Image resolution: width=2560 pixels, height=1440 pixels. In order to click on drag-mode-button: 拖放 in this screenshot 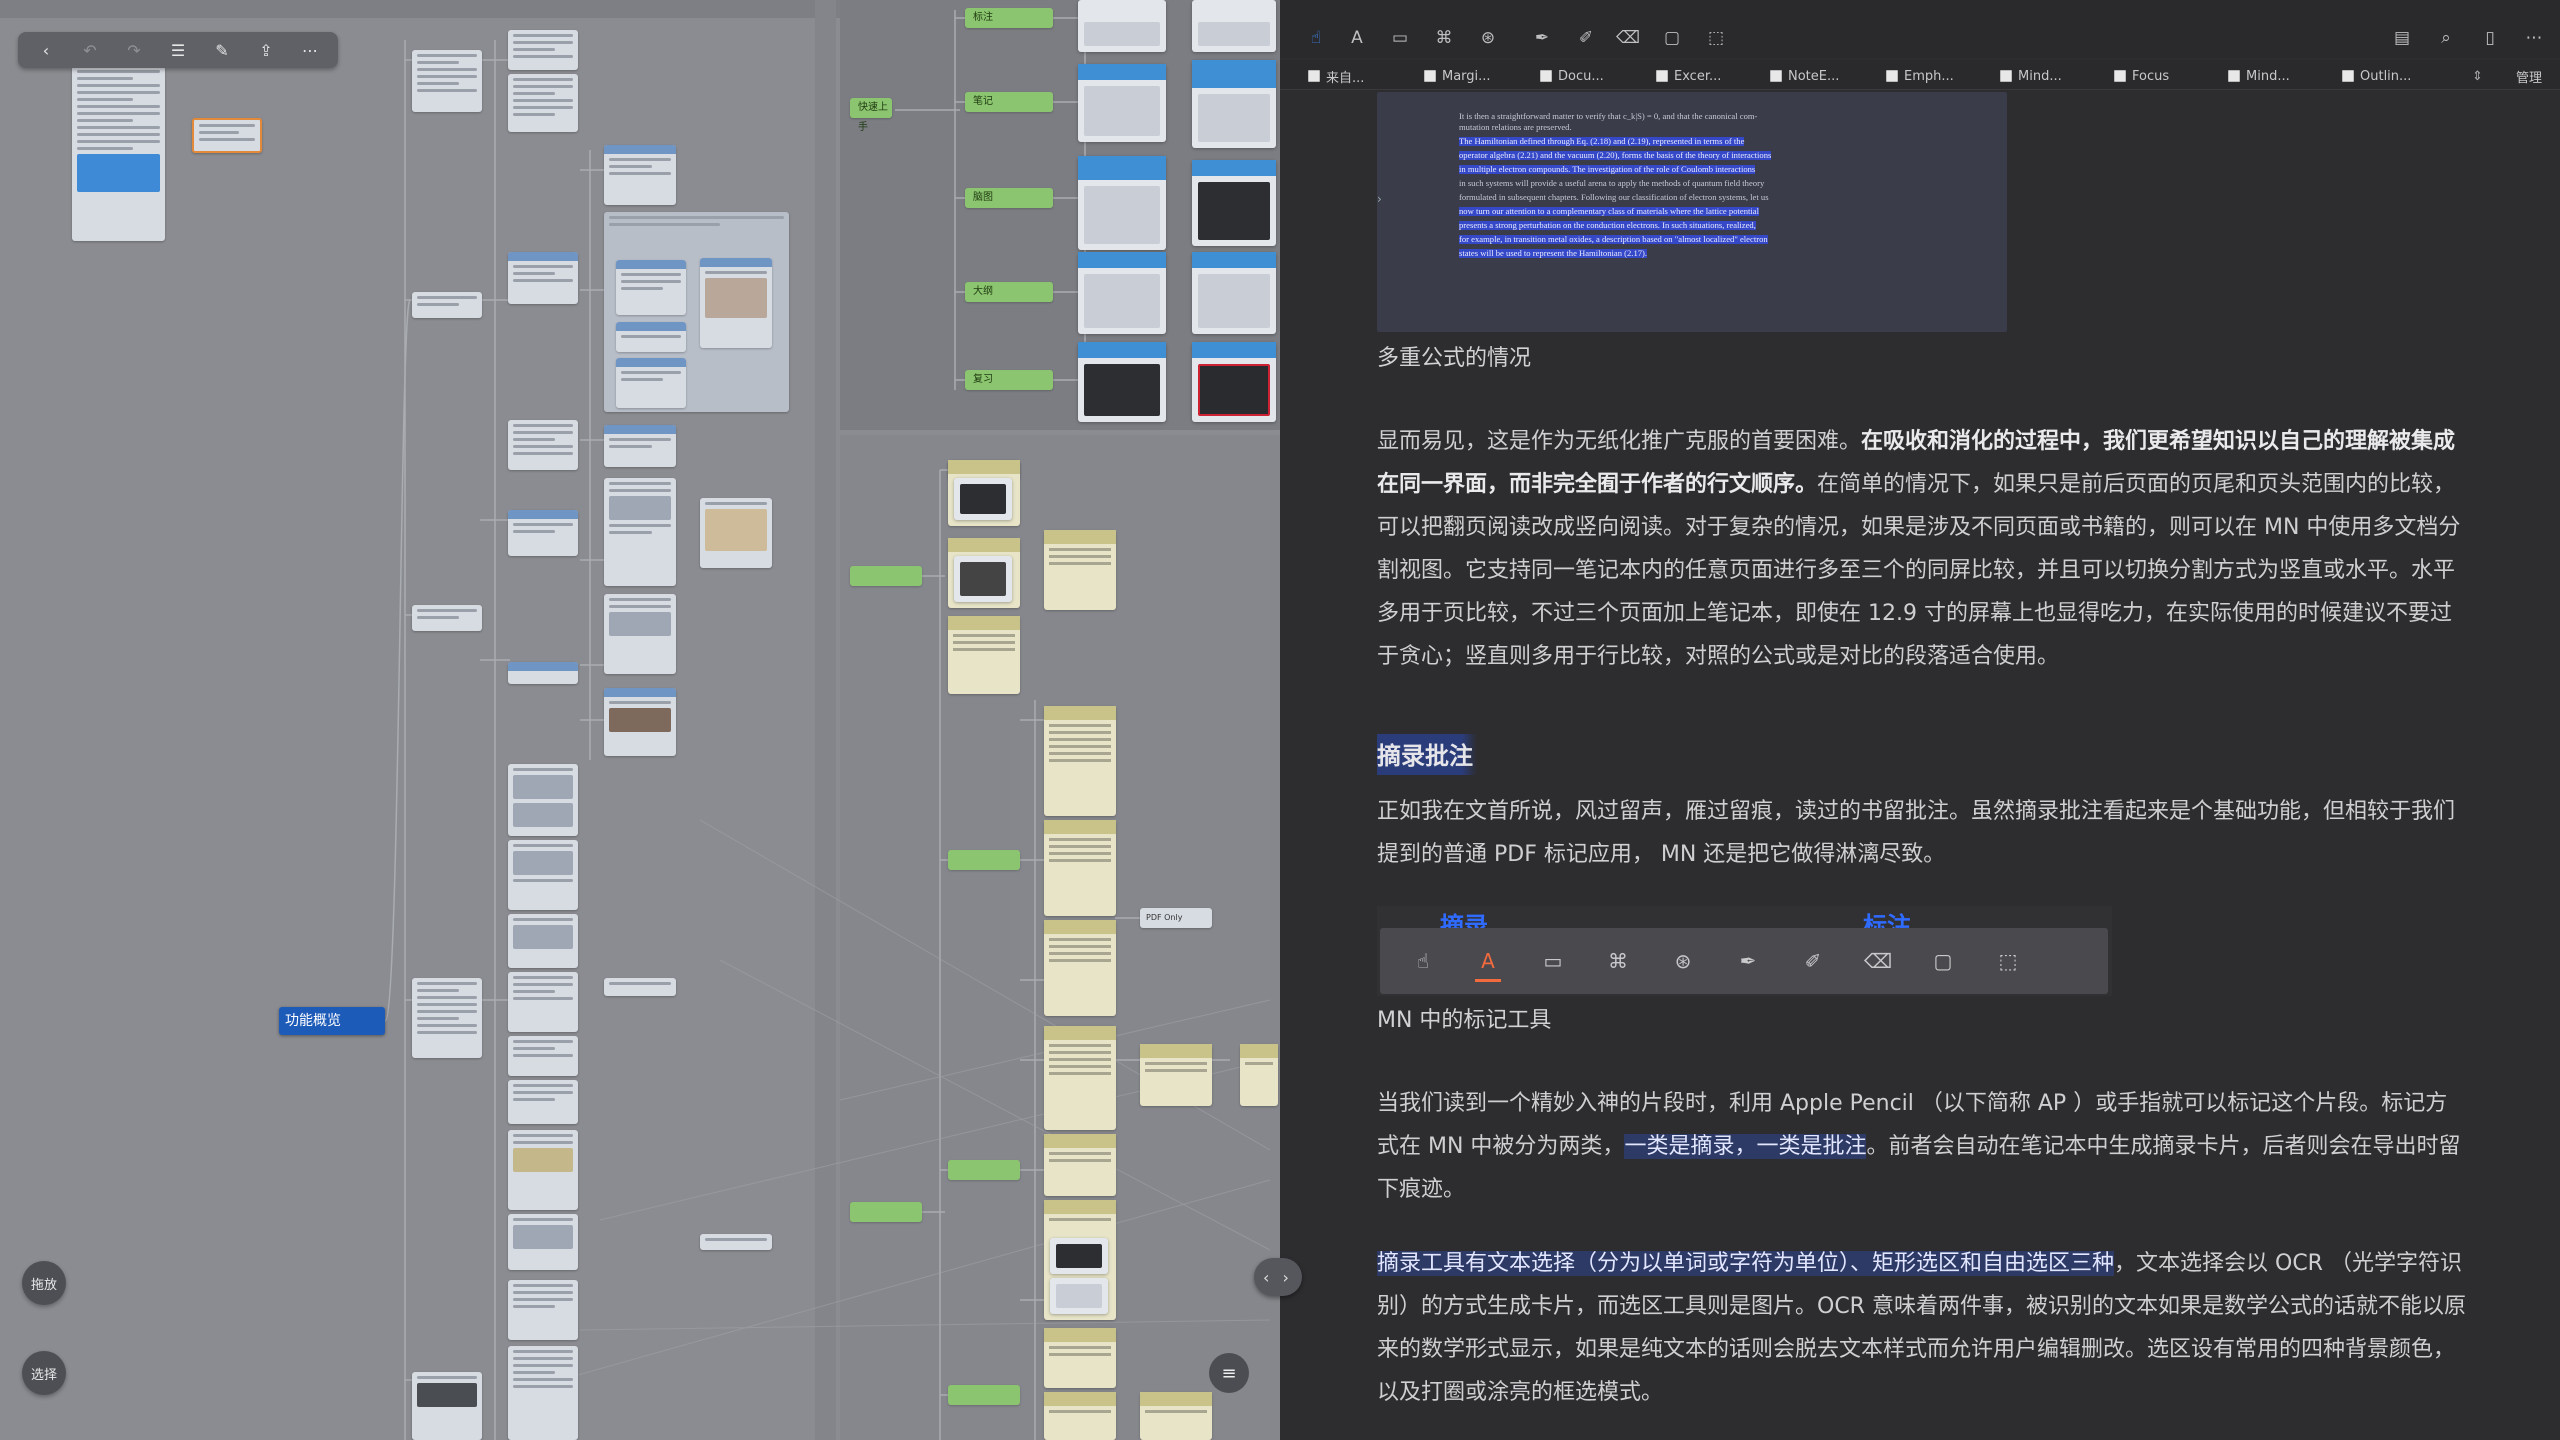, I will do `click(44, 1283)`.